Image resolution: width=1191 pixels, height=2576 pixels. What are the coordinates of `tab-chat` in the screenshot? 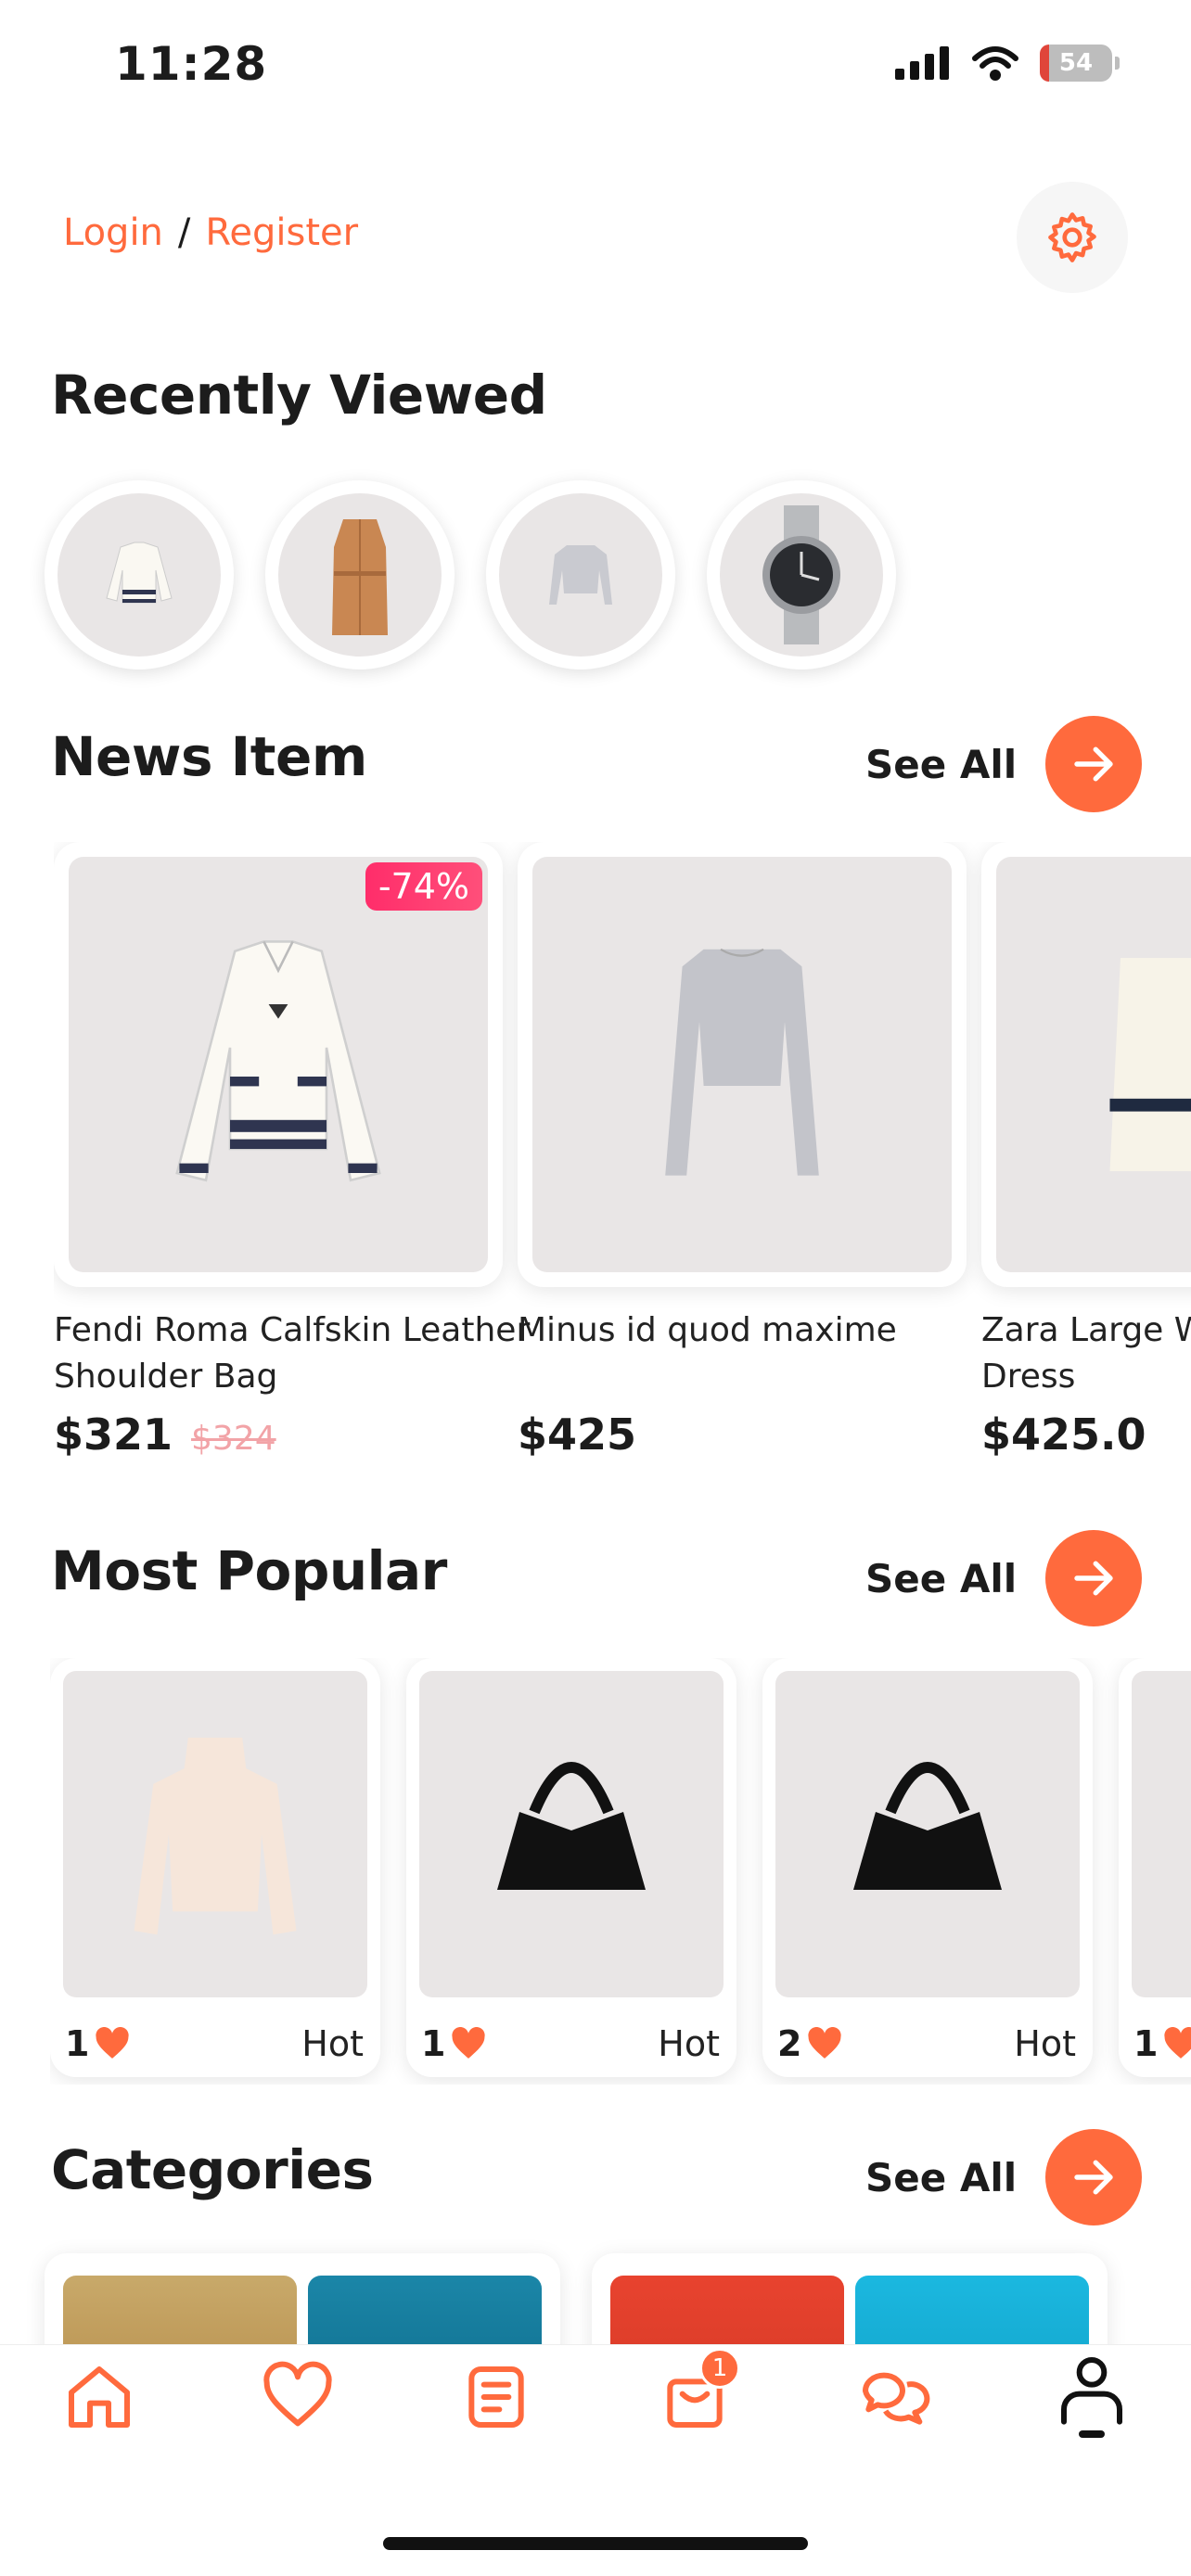 It's located at (894, 2397).